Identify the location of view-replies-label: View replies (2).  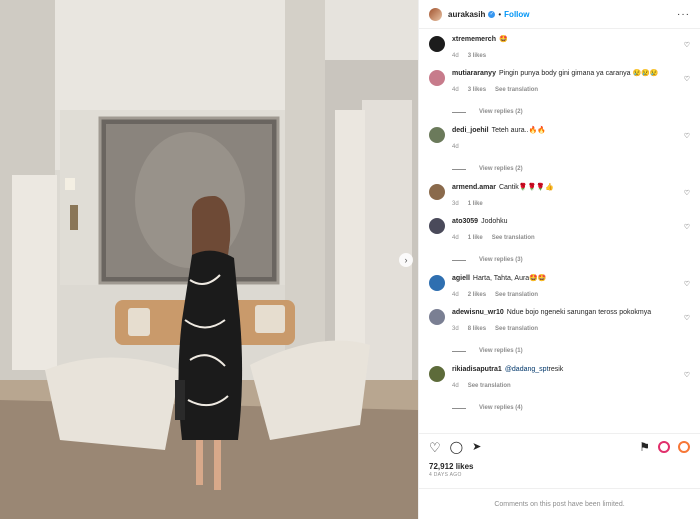
(501, 112).